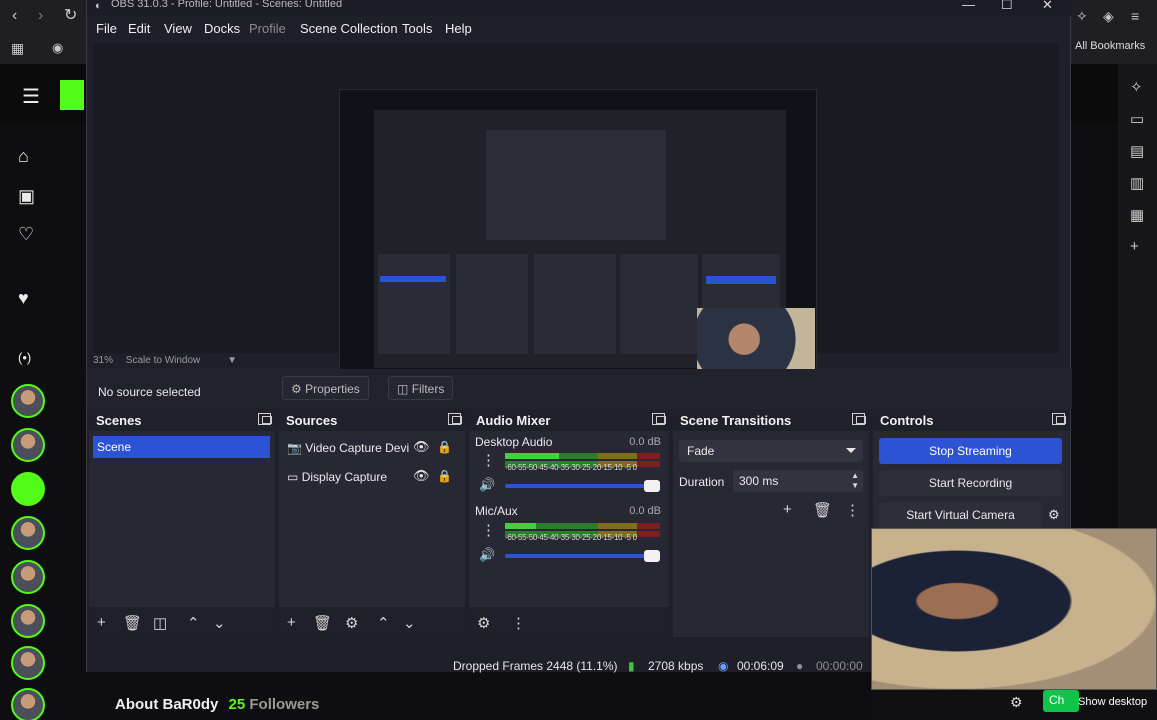  Describe the element at coordinates (149, 392) in the screenshot. I see `no-source-label: No source selected` at that location.